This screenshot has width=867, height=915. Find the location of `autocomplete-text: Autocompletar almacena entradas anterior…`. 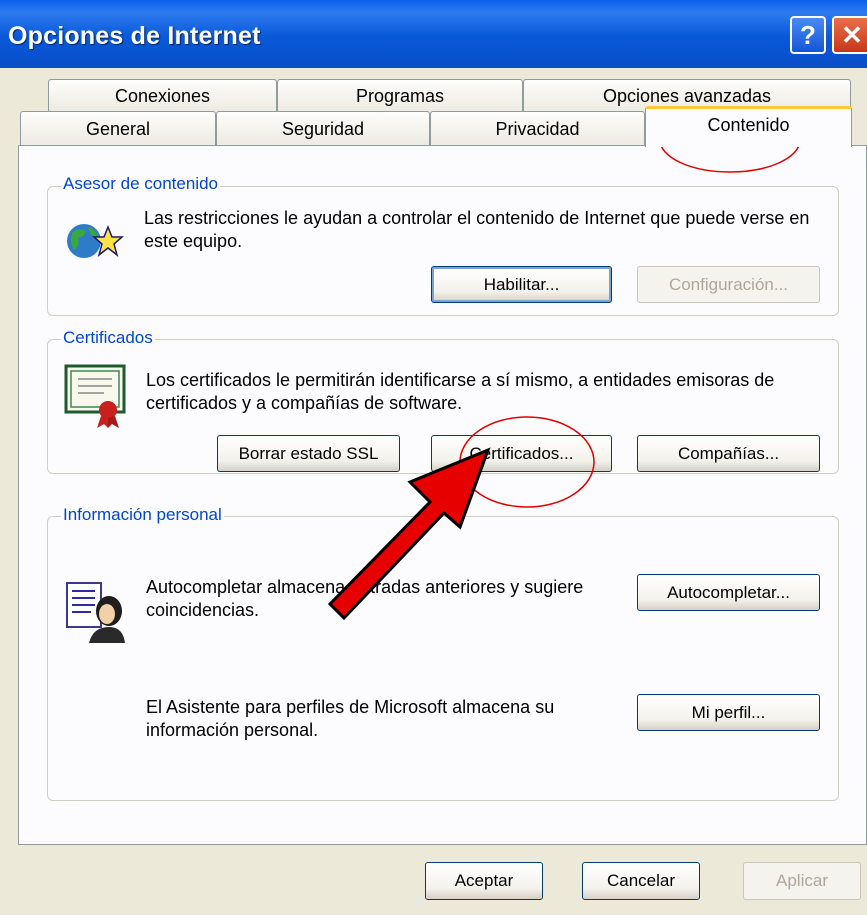

autocomplete-text: Autocompletar almacena entradas anterior… is located at coordinates (365, 598).